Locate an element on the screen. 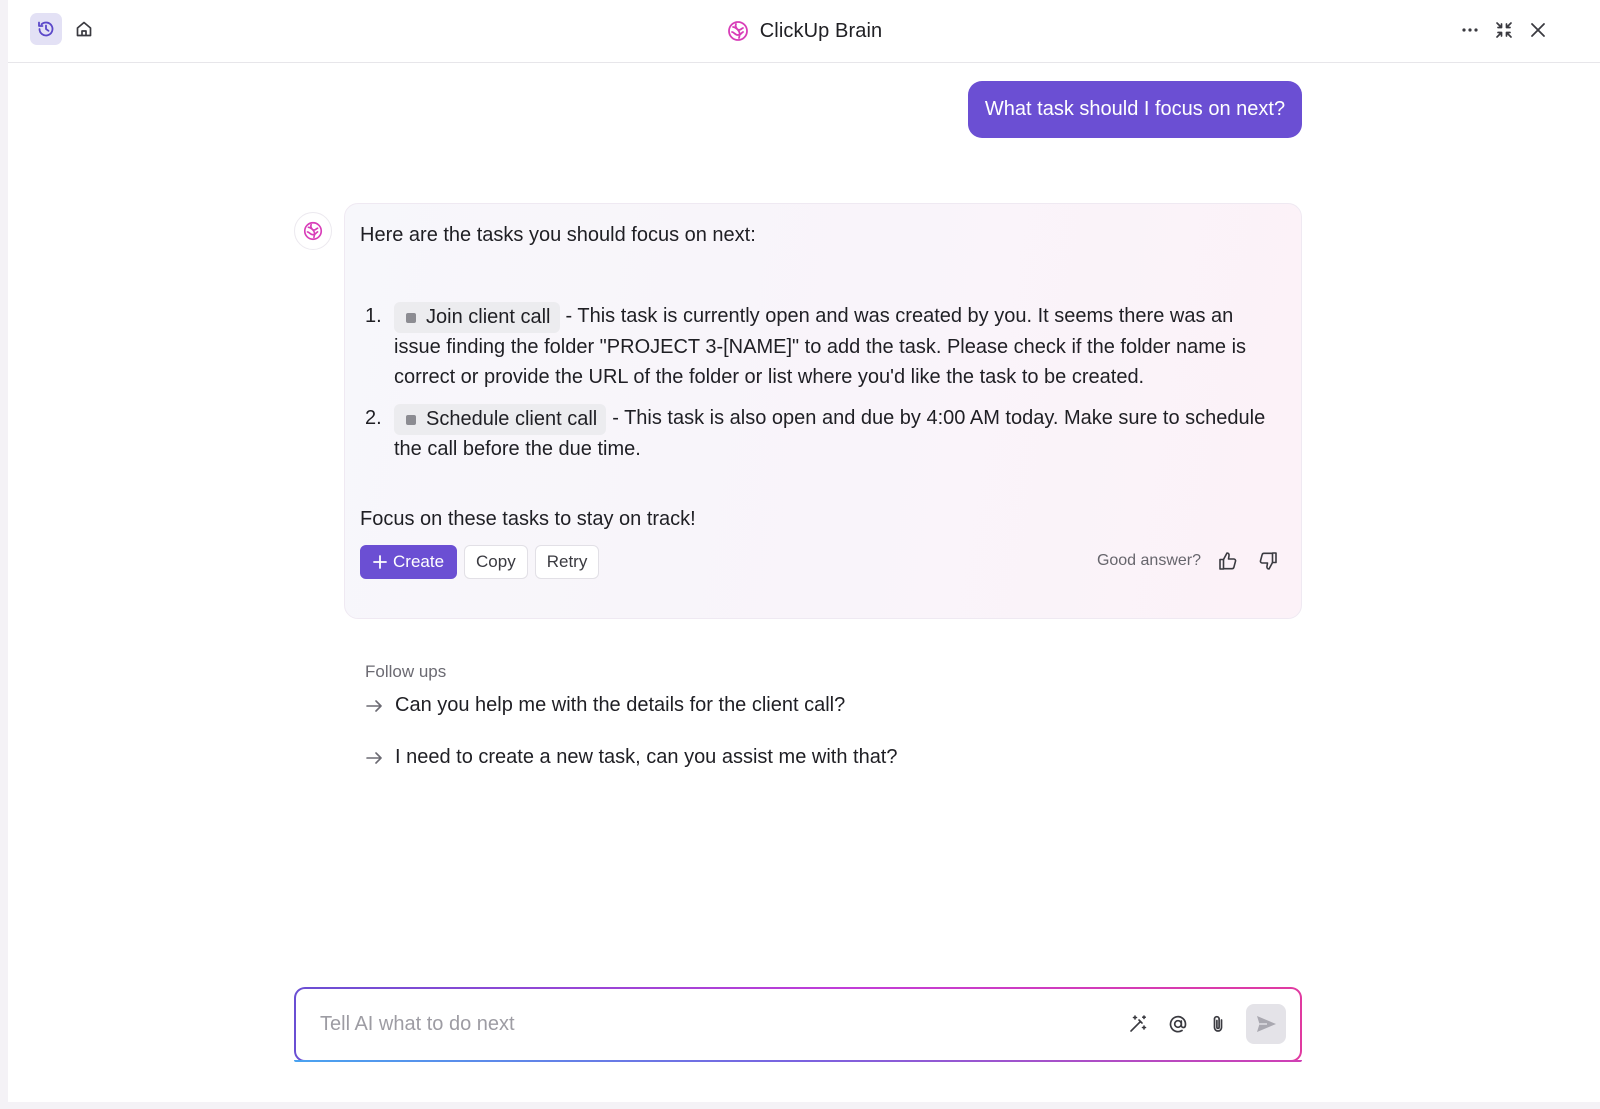  ai-magic-button is located at coordinates (1138, 1024).